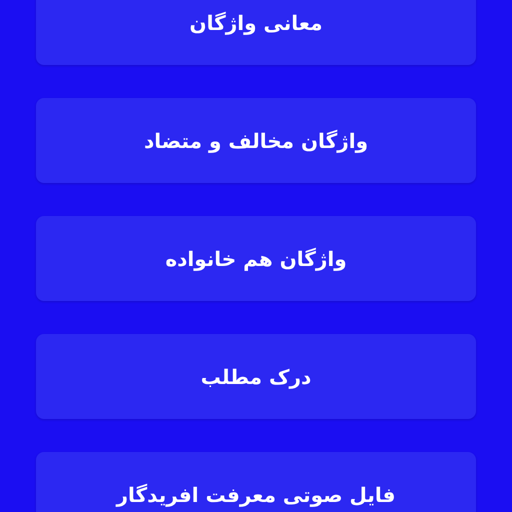 The image size is (512, 512). I want to click on menu-button: واژگان هم خانواده, so click(256, 258).